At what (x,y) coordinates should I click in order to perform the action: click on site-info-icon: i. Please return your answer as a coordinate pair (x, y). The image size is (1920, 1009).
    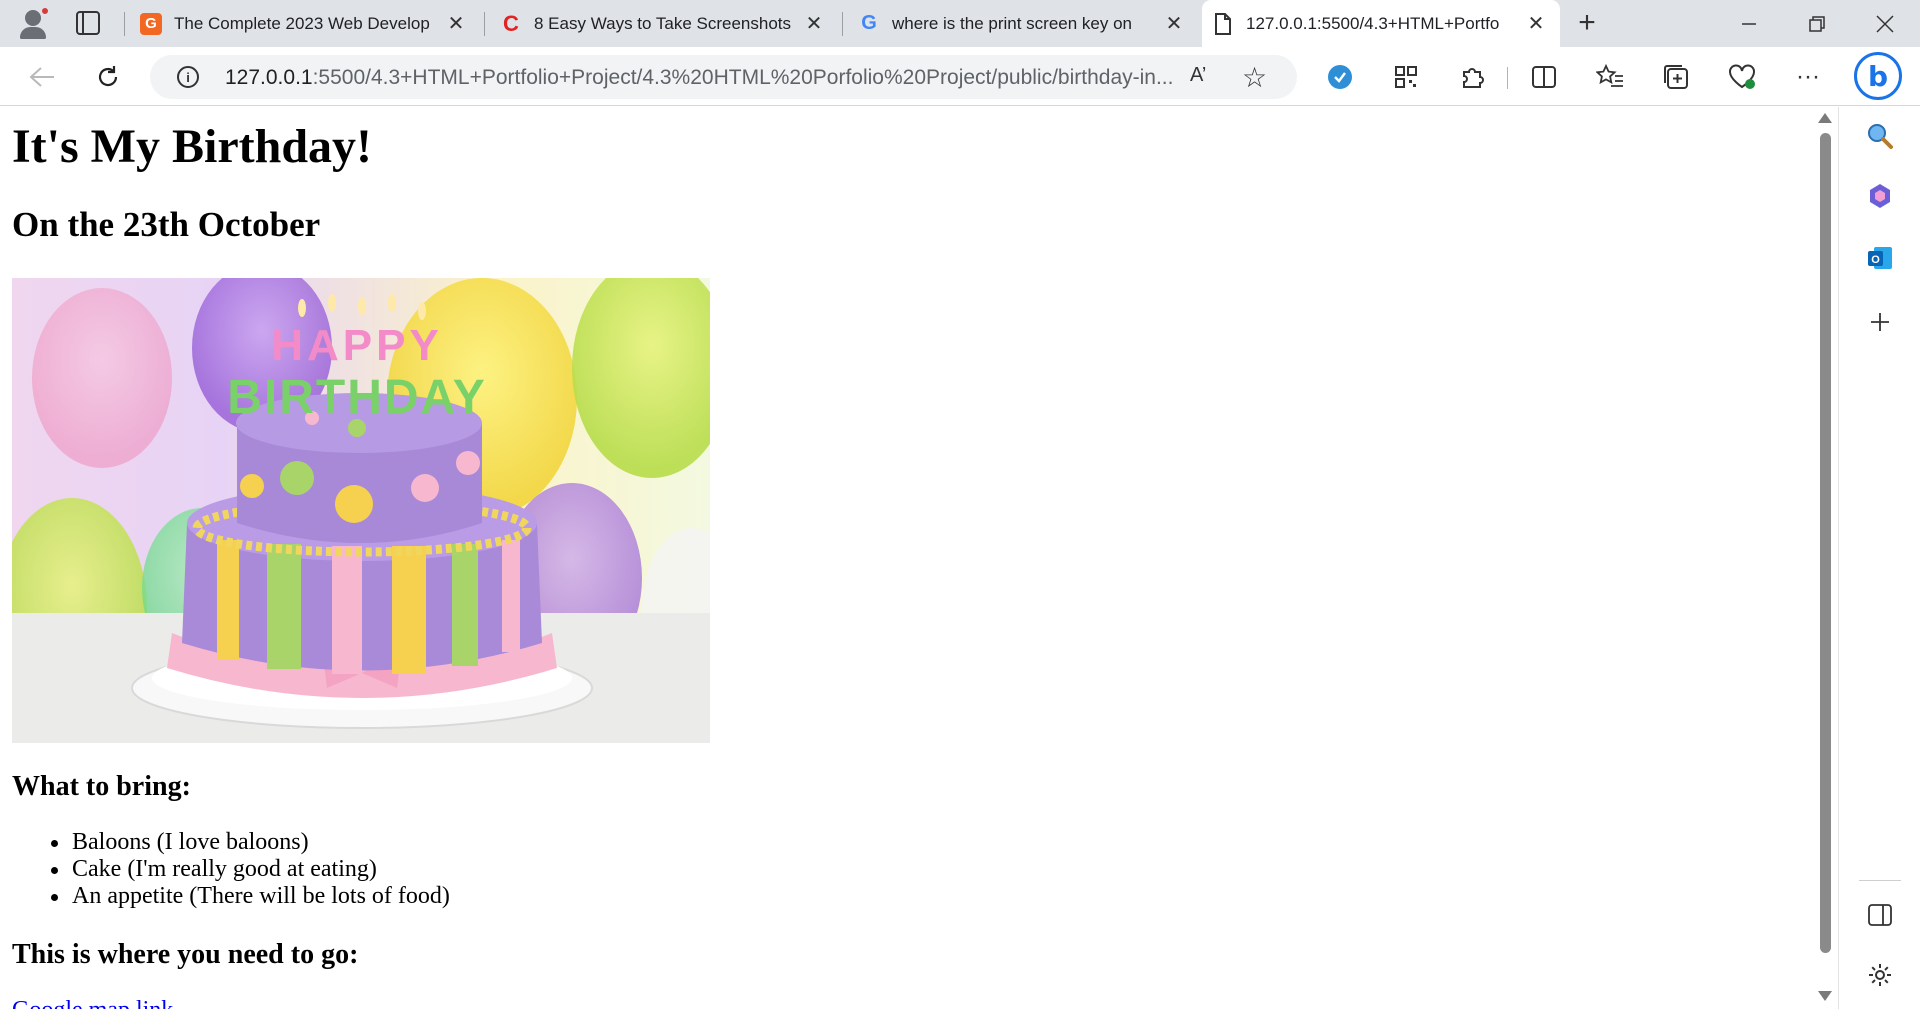
    Looking at the image, I should click on (188, 77).